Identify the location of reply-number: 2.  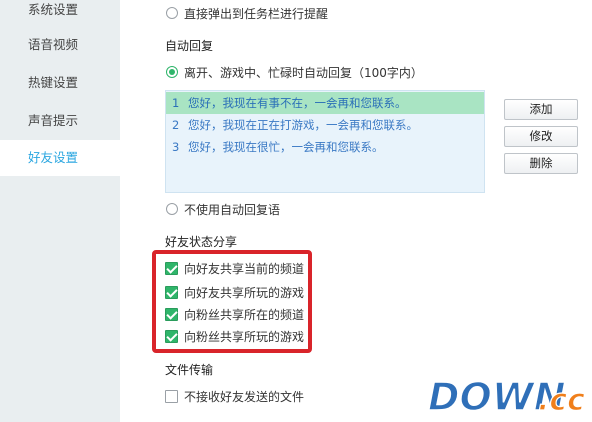
(176, 125).